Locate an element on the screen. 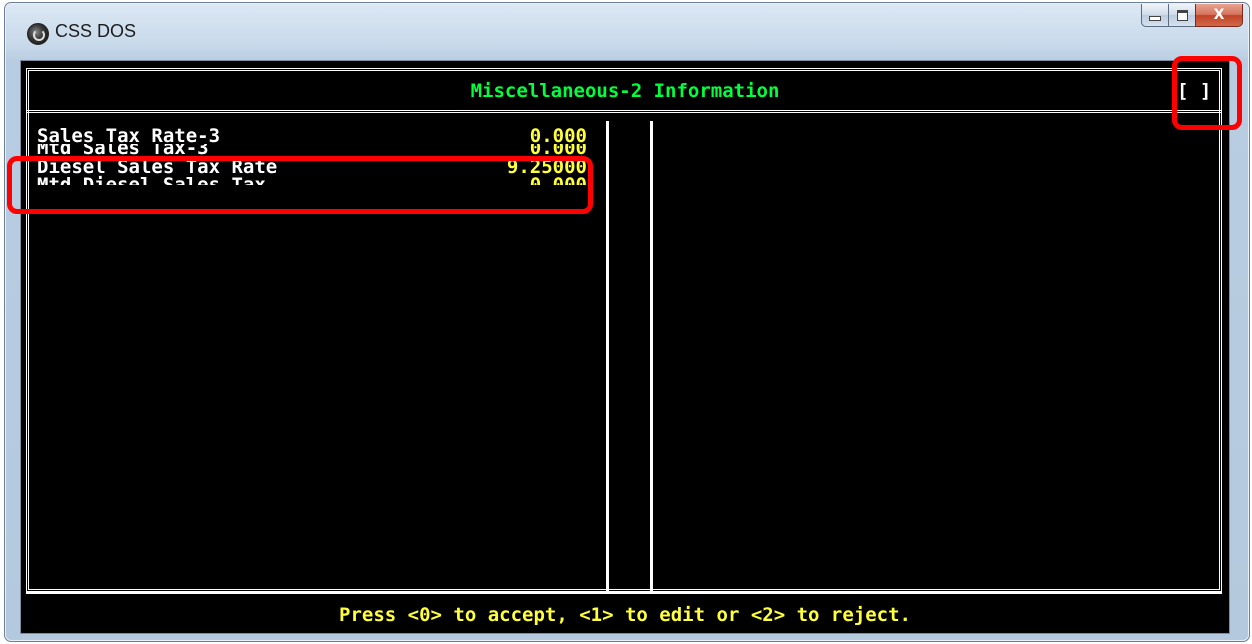  window-title: CSS DOS is located at coordinates (96, 31).